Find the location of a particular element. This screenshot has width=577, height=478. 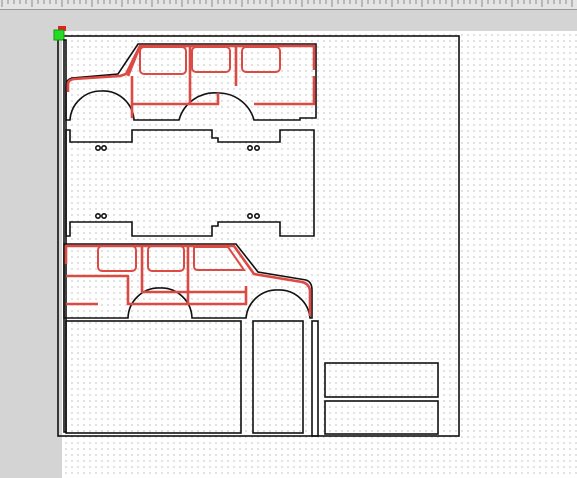

car-base-panel is located at coordinates (190, 183).